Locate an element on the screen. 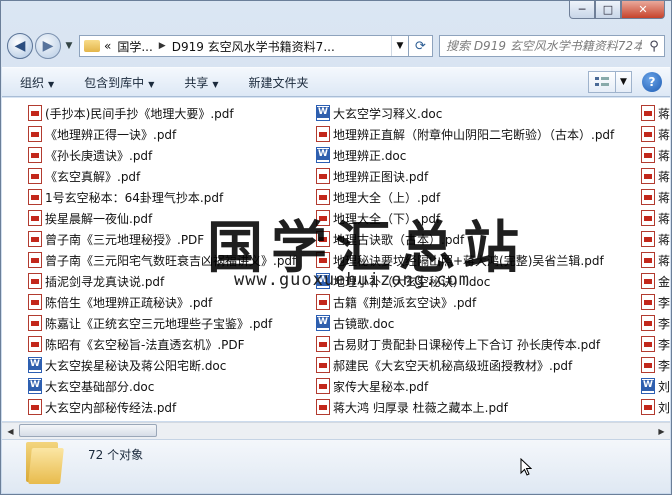 The image size is (672, 495). file-item: 郝建民《大玄空天机秘高级班函授教材》.pdf is located at coordinates (444, 365).